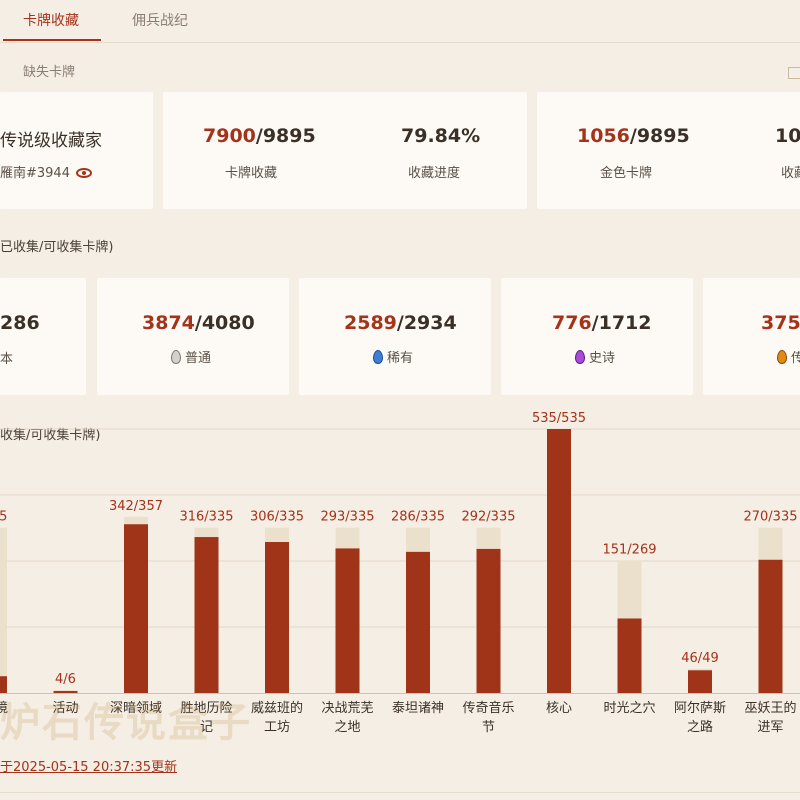 The width and height of the screenshot is (800, 800). Describe the element at coordinates (347, 708) in the screenshot. I see `bar-category-label: 决战荒芜` at that location.